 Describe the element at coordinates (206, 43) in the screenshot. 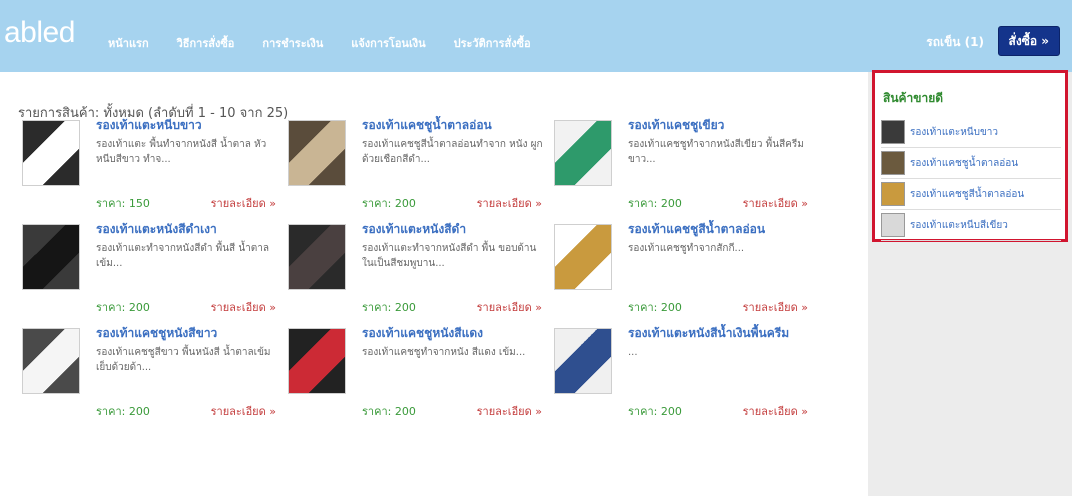

I see `nav-how-to-order: วิธีการสั่งซื้อ` at that location.